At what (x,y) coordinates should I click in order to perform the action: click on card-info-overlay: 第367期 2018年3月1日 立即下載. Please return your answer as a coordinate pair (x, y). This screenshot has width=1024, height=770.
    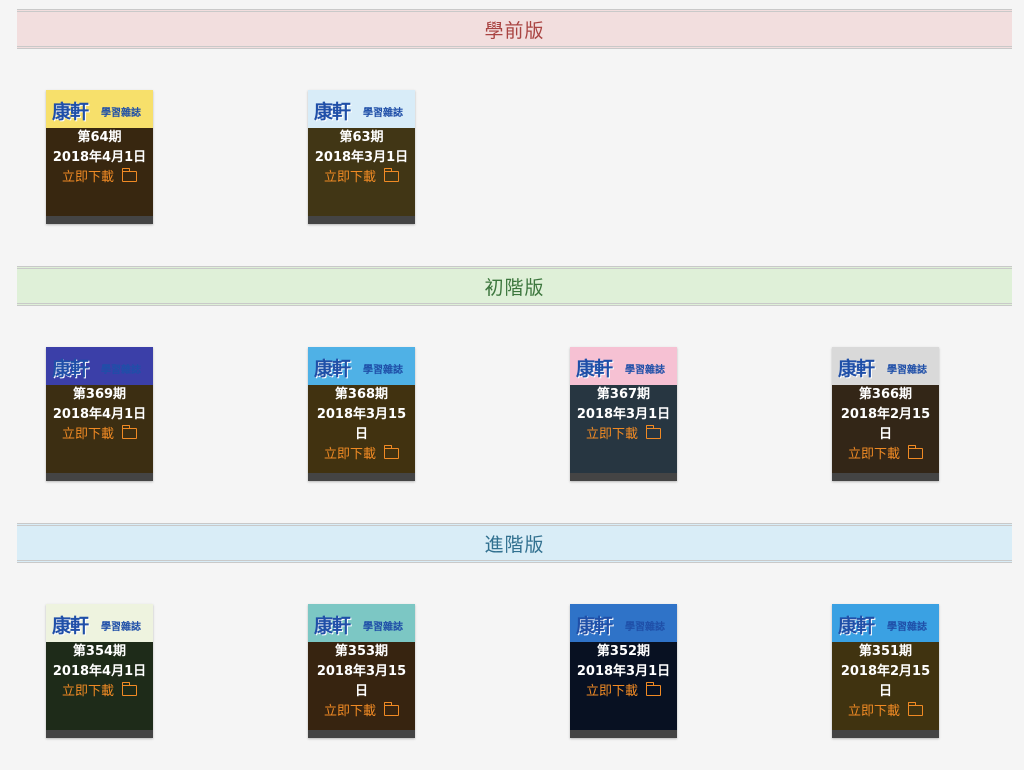
    Looking at the image, I should click on (623, 429).